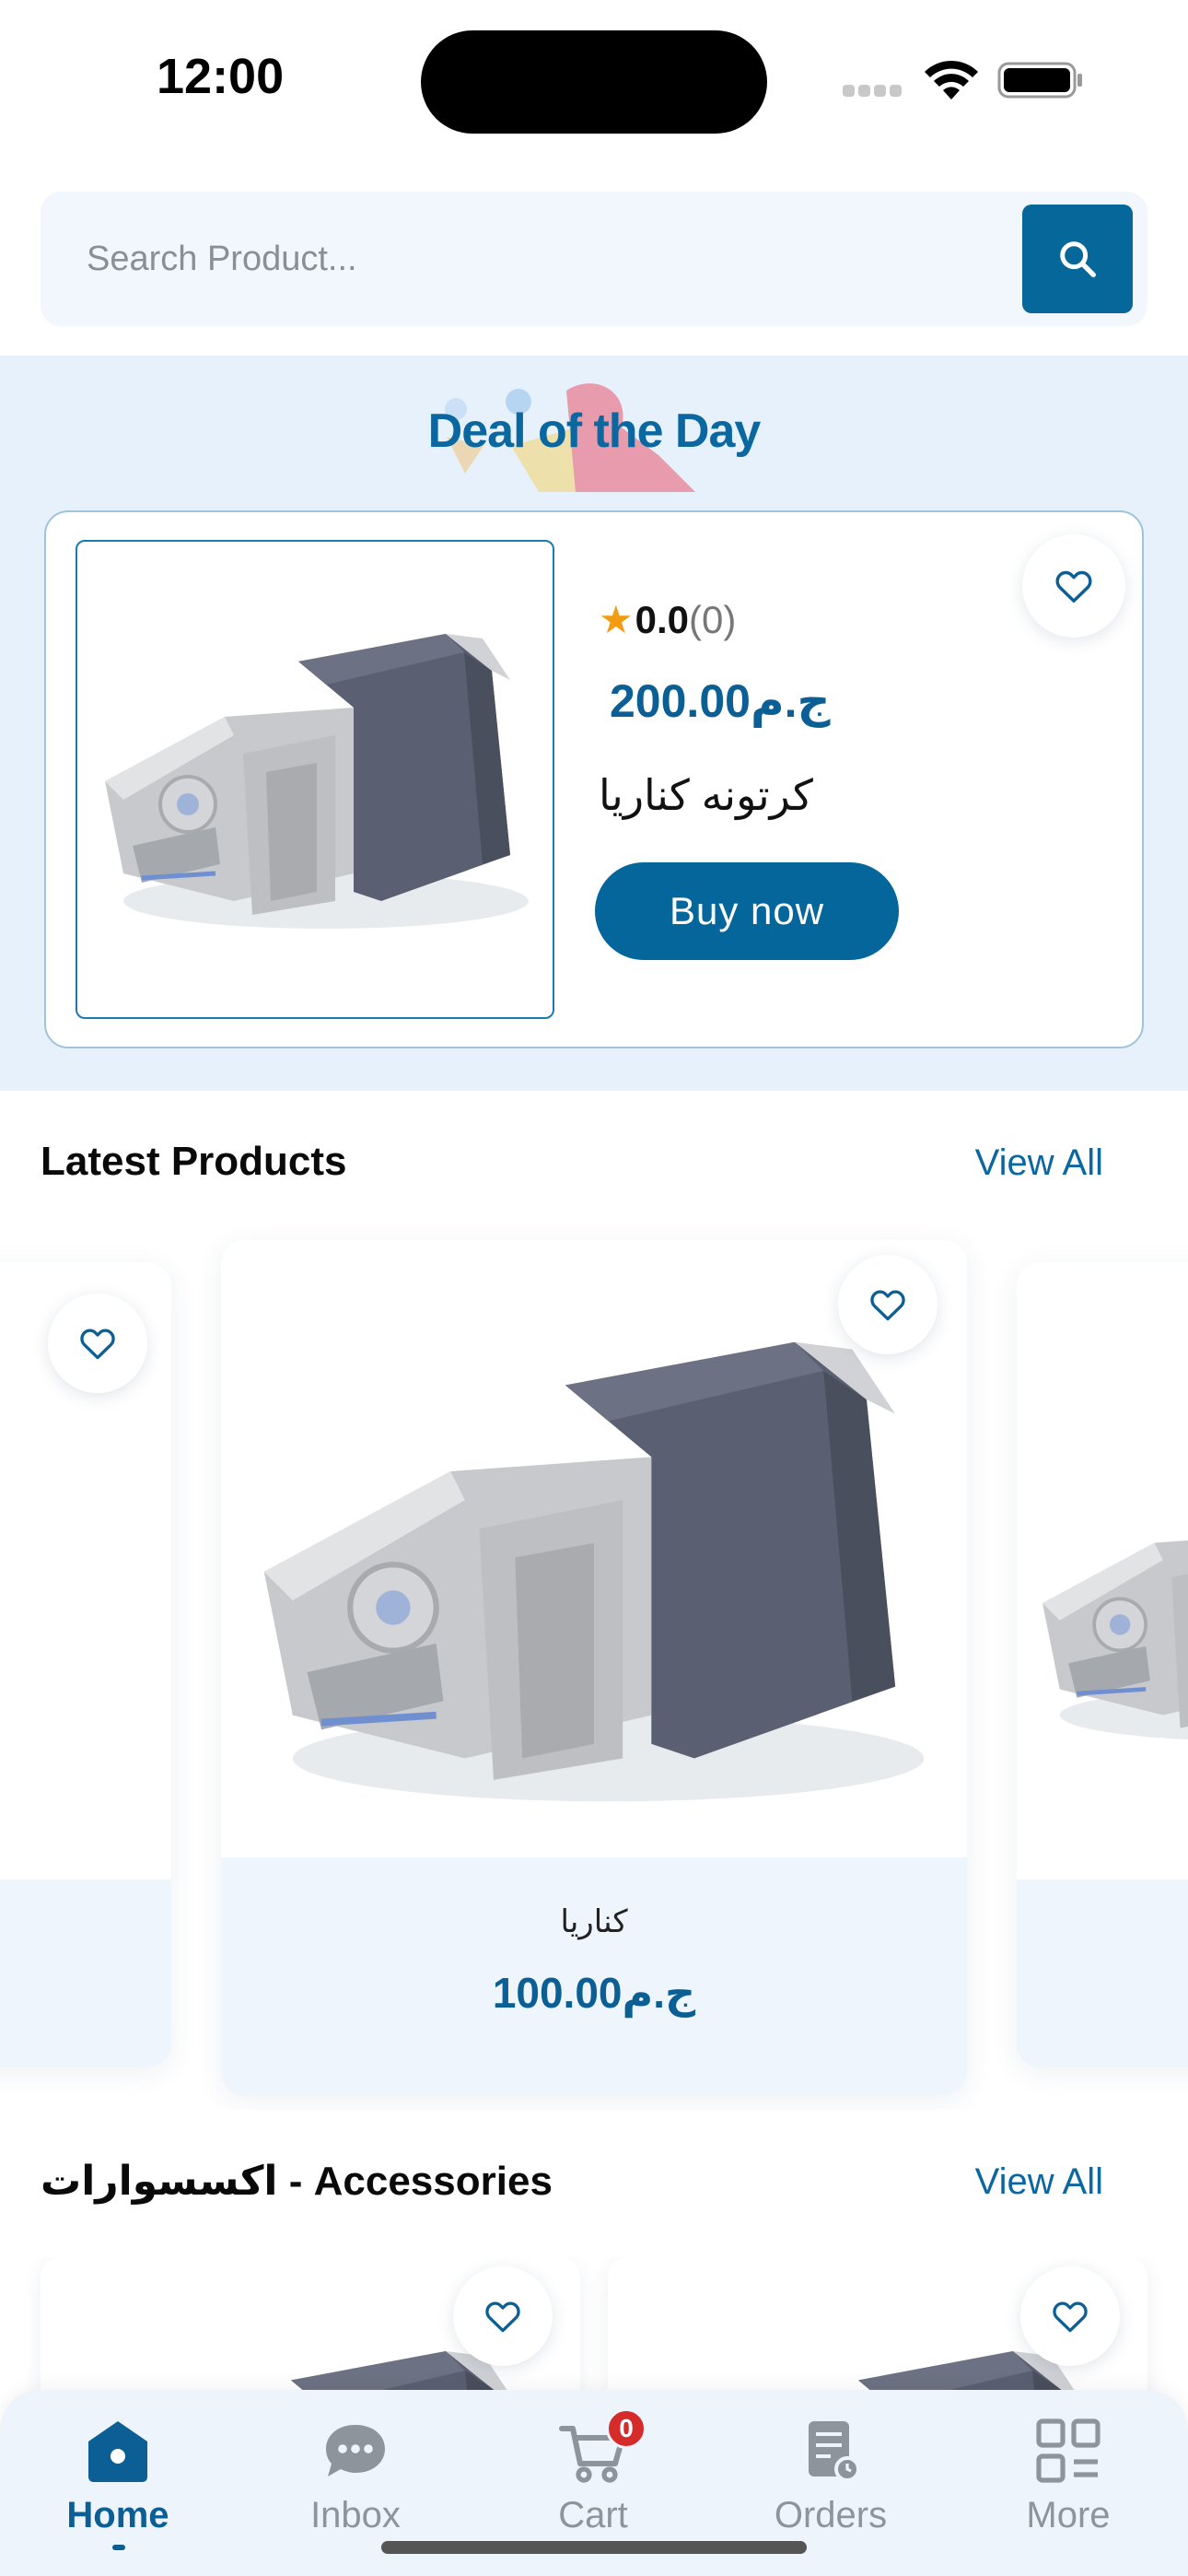 The height and width of the screenshot is (2576, 1188). Describe the element at coordinates (713, 619) in the screenshot. I see `rating-count: (0)` at that location.